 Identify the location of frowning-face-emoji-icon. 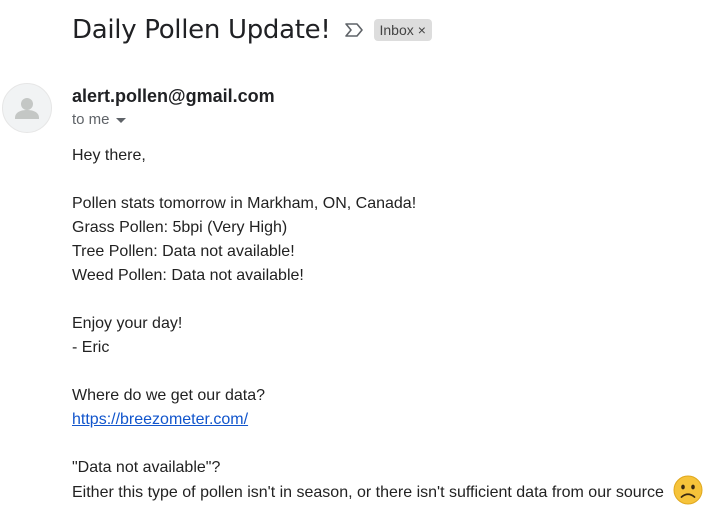
(688, 490).